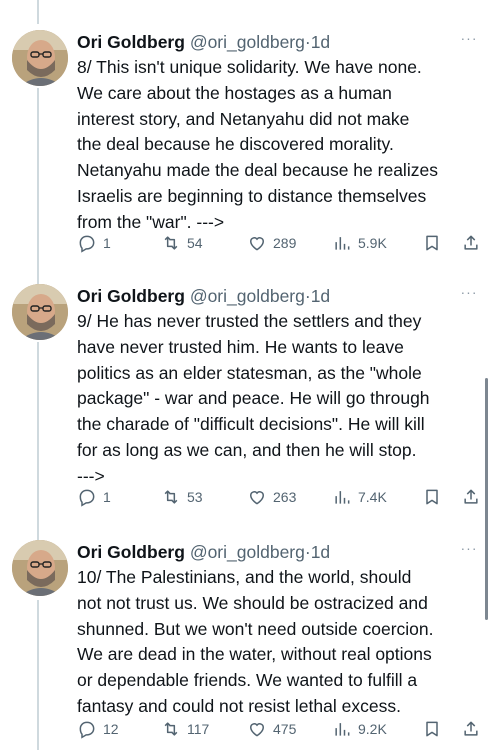 The height and width of the screenshot is (750, 494). I want to click on tweet-actions: 1 53 263 7.4K, so click(282, 497).